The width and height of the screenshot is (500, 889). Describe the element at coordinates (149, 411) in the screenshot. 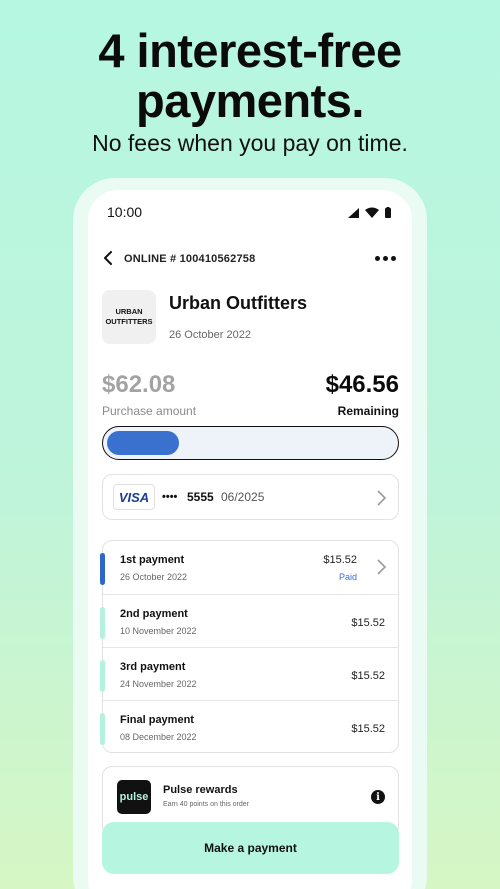

I see `purchase-amount-label: Purchase amount` at that location.